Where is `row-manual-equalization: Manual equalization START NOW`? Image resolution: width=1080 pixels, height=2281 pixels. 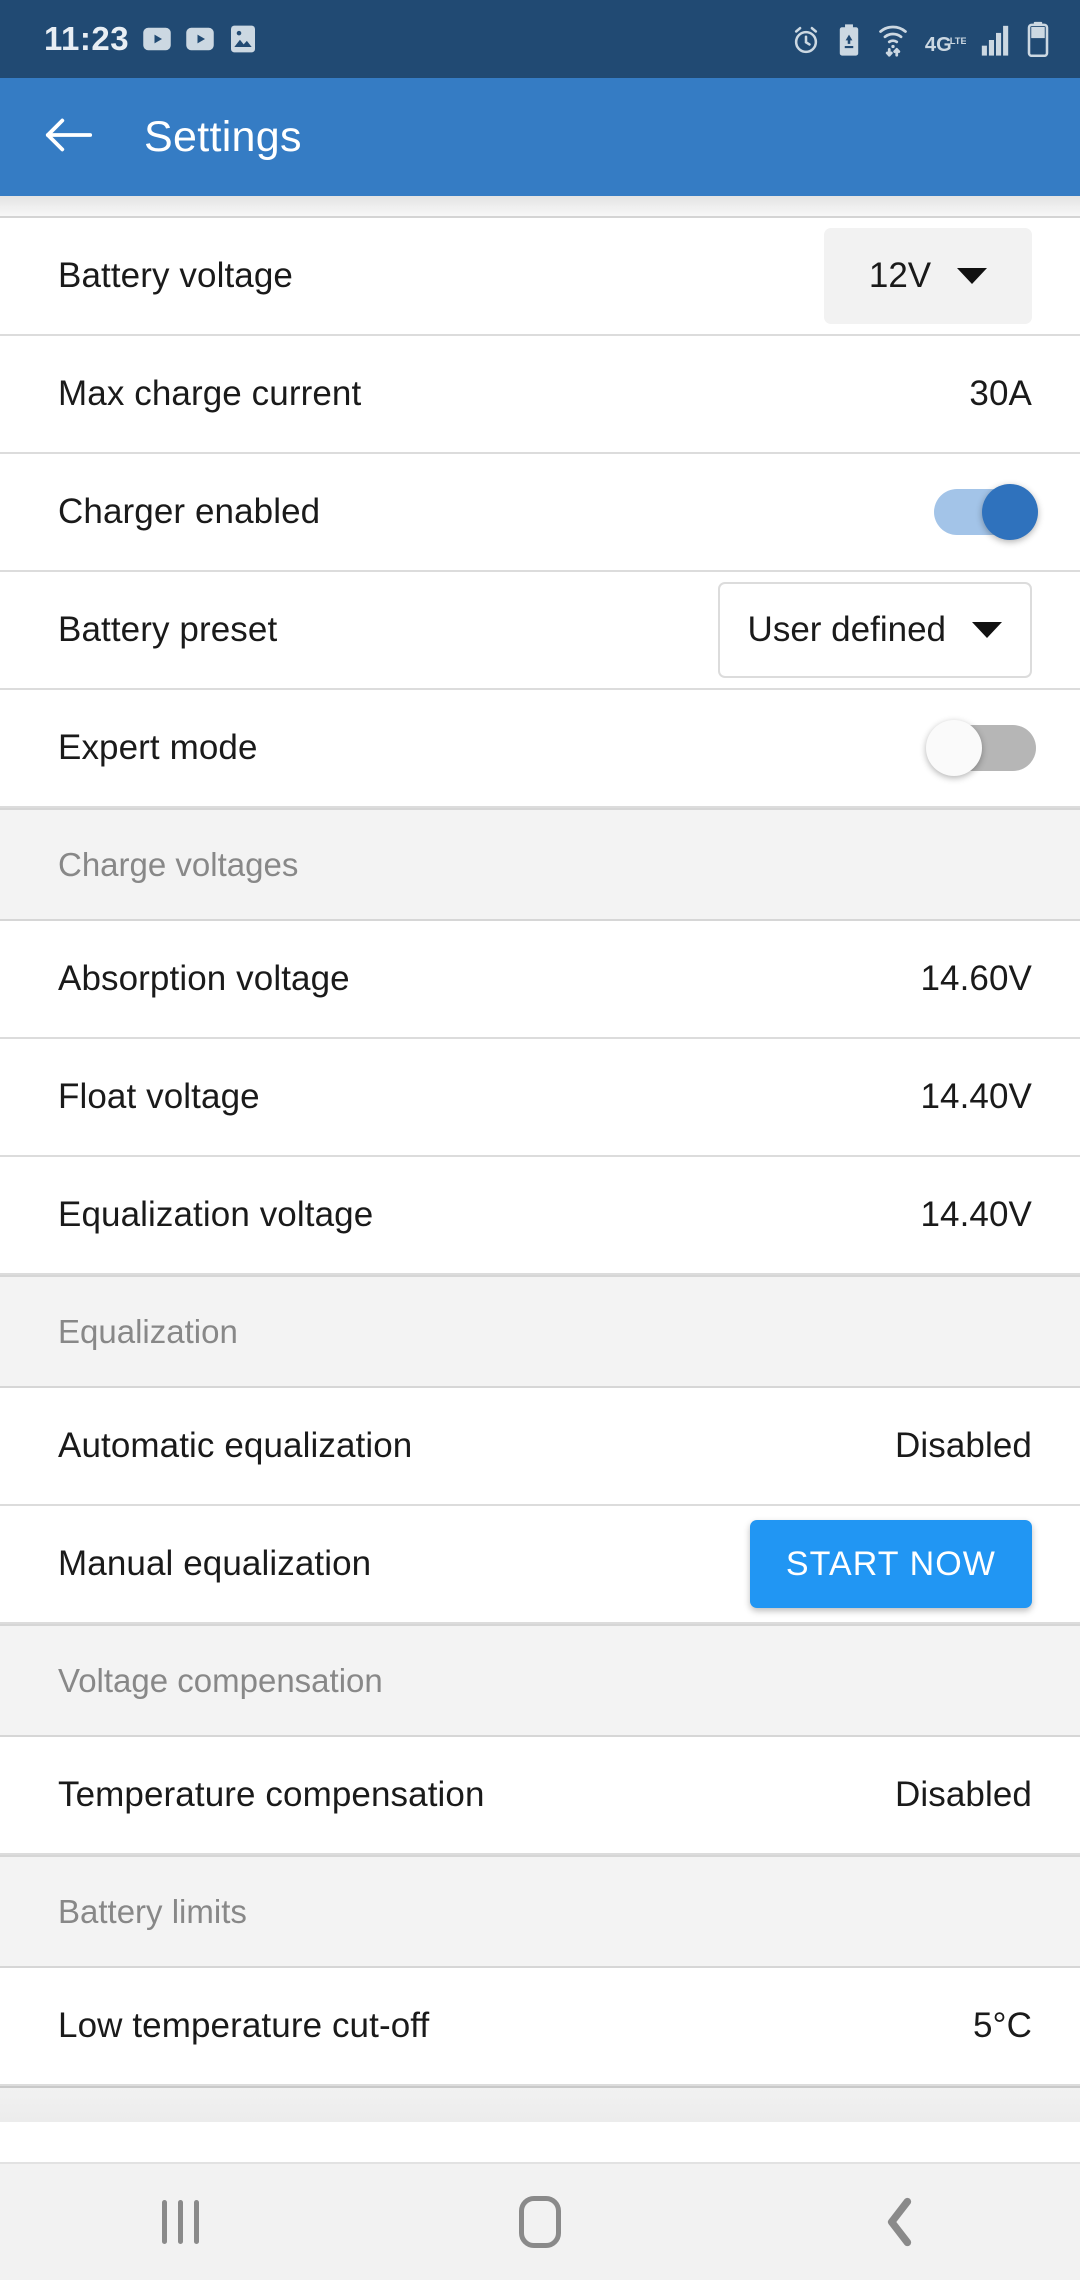 row-manual-equalization: Manual equalization START NOW is located at coordinates (540, 1565).